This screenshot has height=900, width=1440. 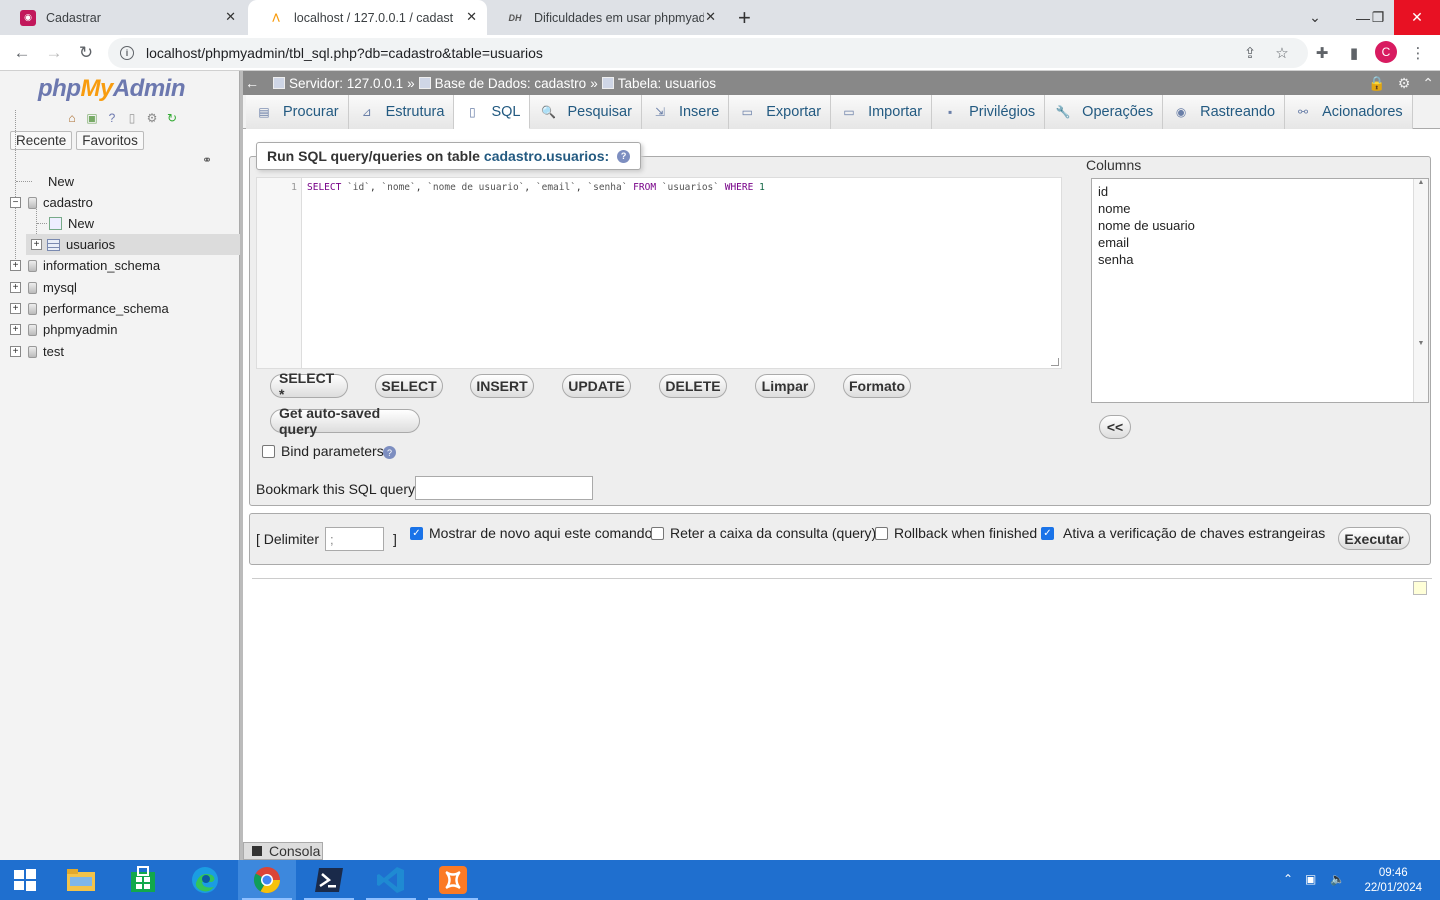 What do you see at coordinates (785, 386) in the screenshot?
I see `clear-button: Limpar` at bounding box center [785, 386].